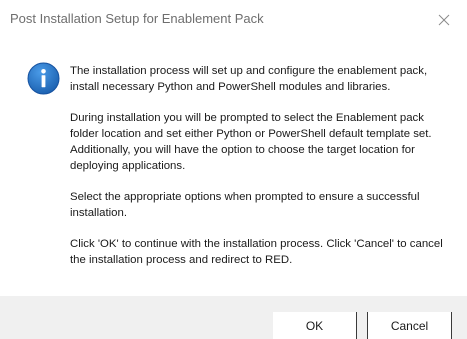 This screenshot has height=339, width=467. What do you see at coordinates (43, 78) in the screenshot?
I see `info-icon` at bounding box center [43, 78].